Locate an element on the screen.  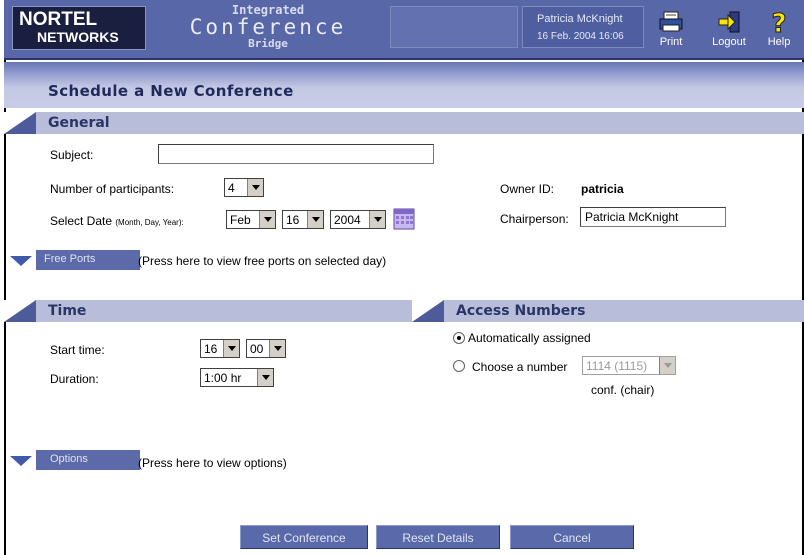
general-section-title: General is located at coordinates (79, 123).